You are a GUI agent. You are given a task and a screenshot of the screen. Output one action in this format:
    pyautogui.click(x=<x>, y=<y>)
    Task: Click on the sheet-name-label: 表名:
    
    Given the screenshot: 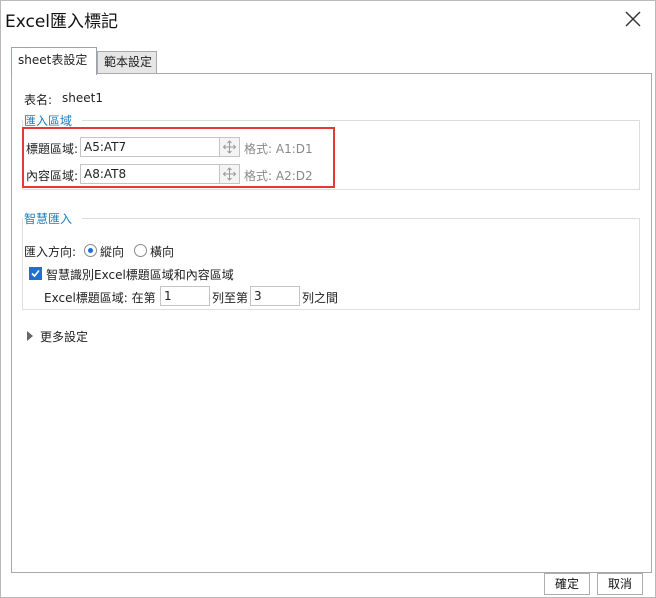 What is the action you would take?
    pyautogui.click(x=38, y=100)
    